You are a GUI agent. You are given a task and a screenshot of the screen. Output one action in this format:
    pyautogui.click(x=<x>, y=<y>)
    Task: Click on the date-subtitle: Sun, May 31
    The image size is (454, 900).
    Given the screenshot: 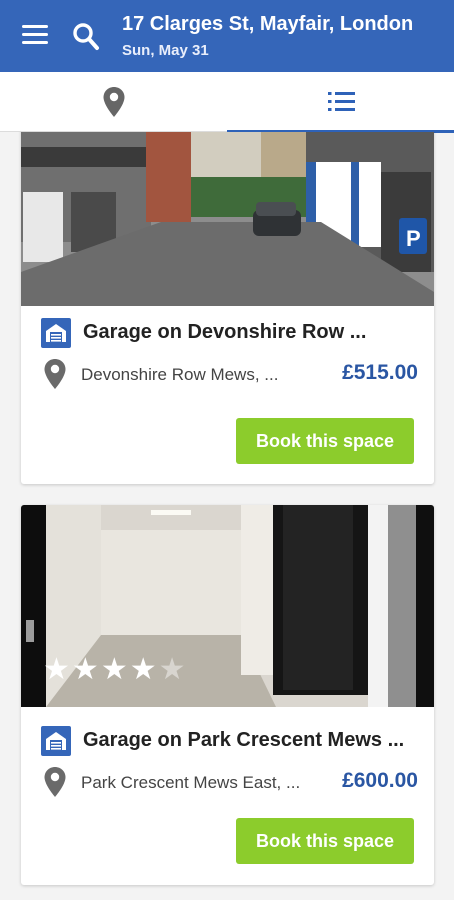 What is the action you would take?
    pyautogui.click(x=165, y=50)
    